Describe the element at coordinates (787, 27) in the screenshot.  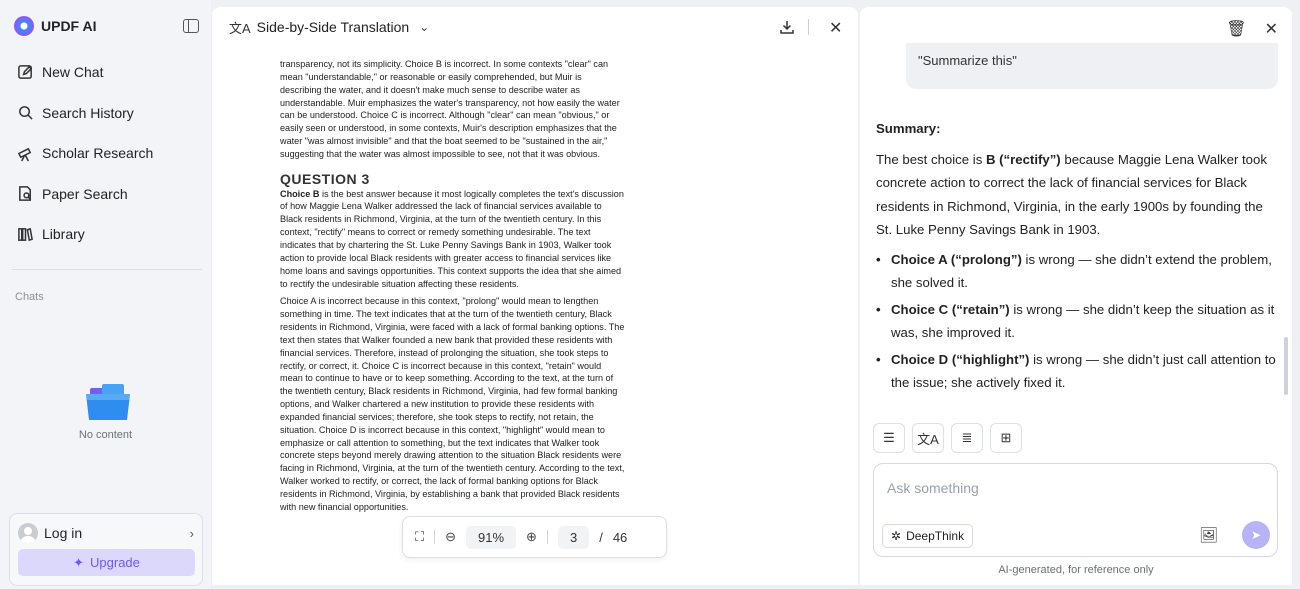
I see `download-icon` at that location.